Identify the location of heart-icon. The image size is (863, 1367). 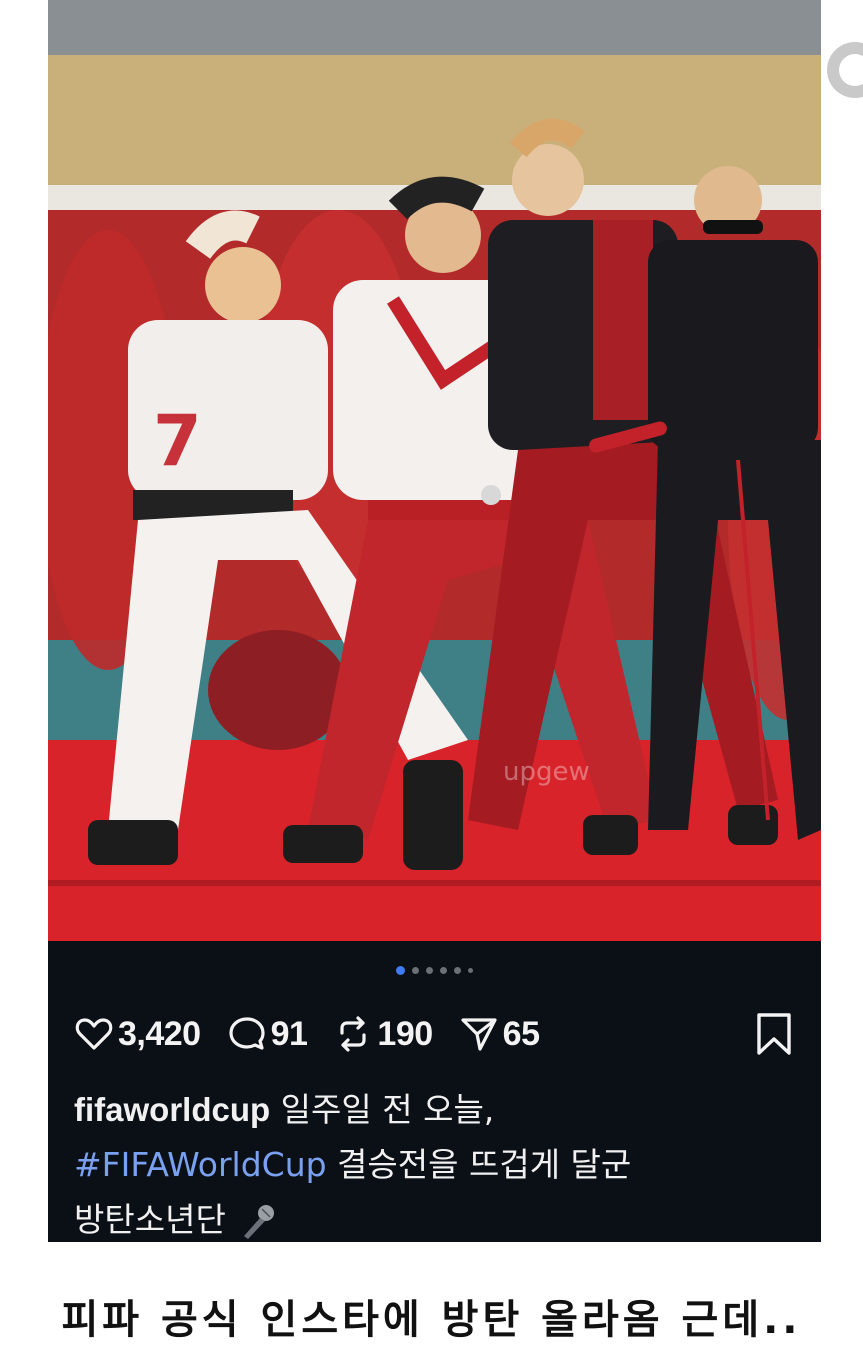
(94, 1034).